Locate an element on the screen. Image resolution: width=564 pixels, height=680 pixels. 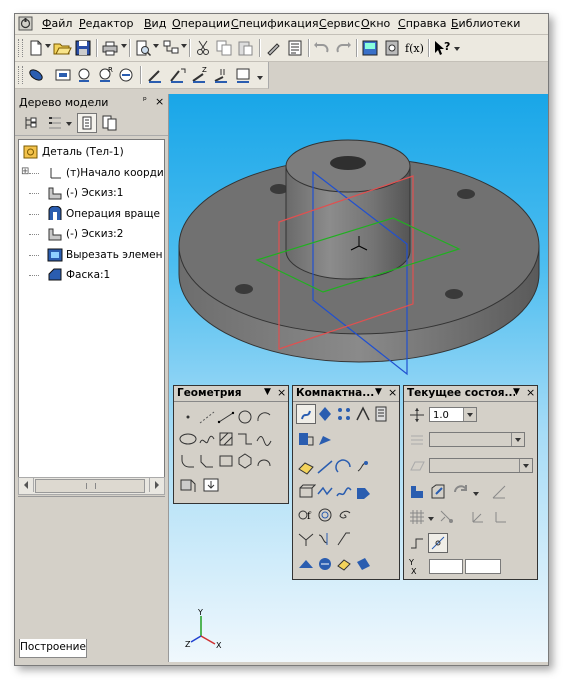
format-painter-icon is located at coordinates (273, 48).